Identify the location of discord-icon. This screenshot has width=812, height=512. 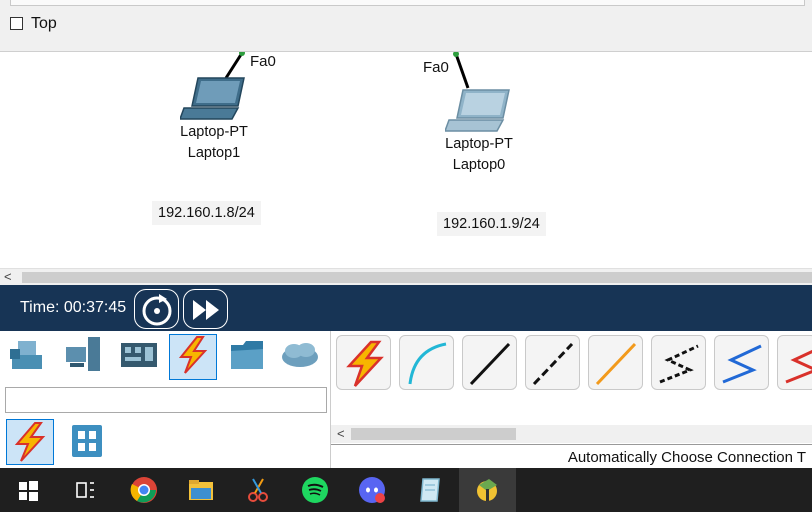
(372, 490).